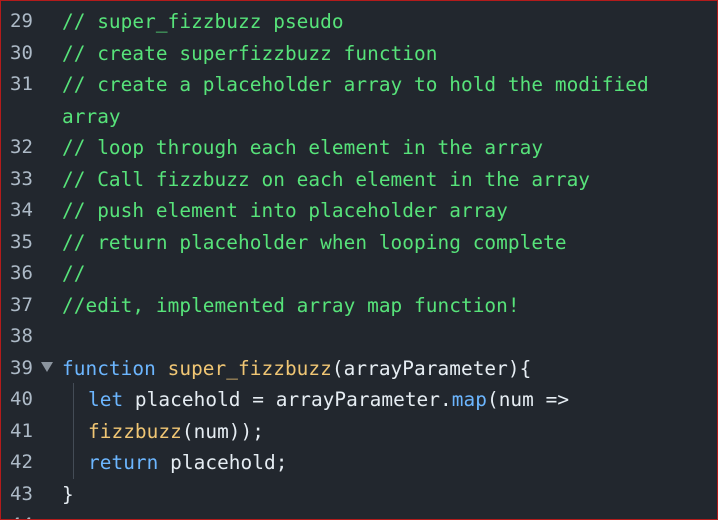 Image resolution: width=718 pixels, height=520 pixels. Describe the element at coordinates (106, 399) in the screenshot. I see `keyword-let: let` at that location.